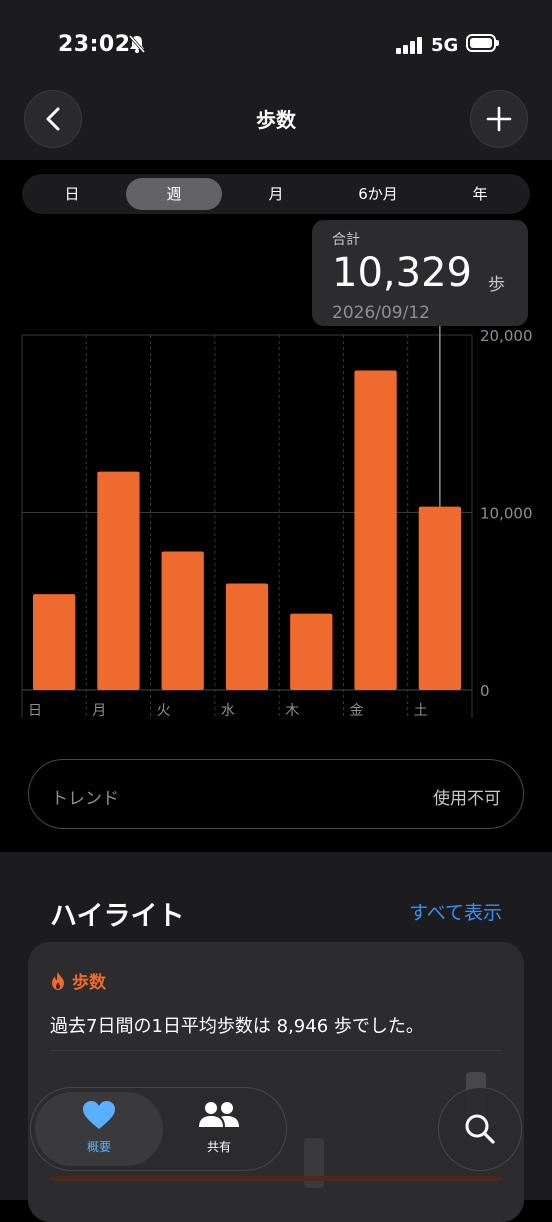  Describe the element at coordinates (482, 43) in the screenshot. I see `battery-icon` at that location.